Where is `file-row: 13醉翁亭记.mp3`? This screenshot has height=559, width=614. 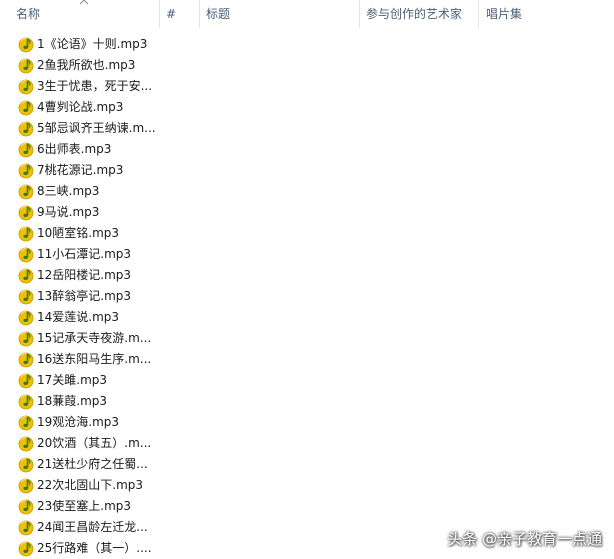 file-row: 13醉翁亭记.mp3 is located at coordinates (307, 296).